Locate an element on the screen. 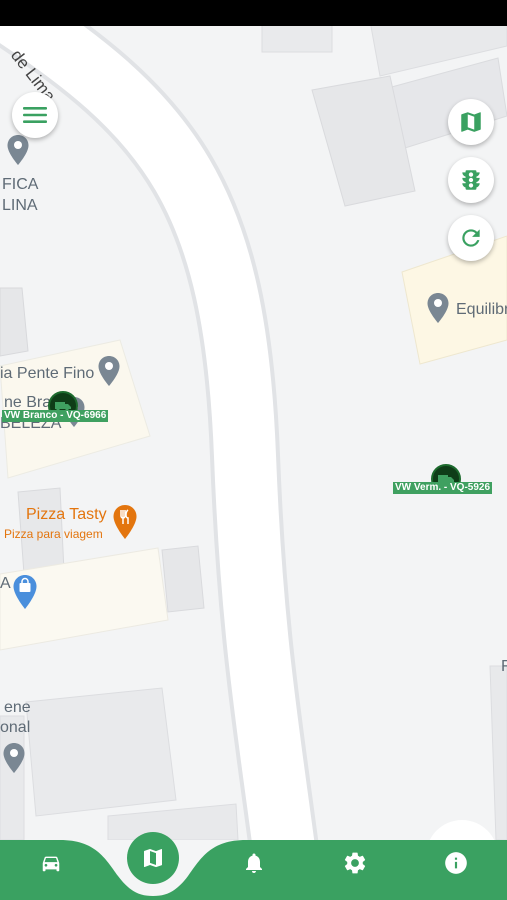 The width and height of the screenshot is (507, 900). car-icon is located at coordinates (51, 864).